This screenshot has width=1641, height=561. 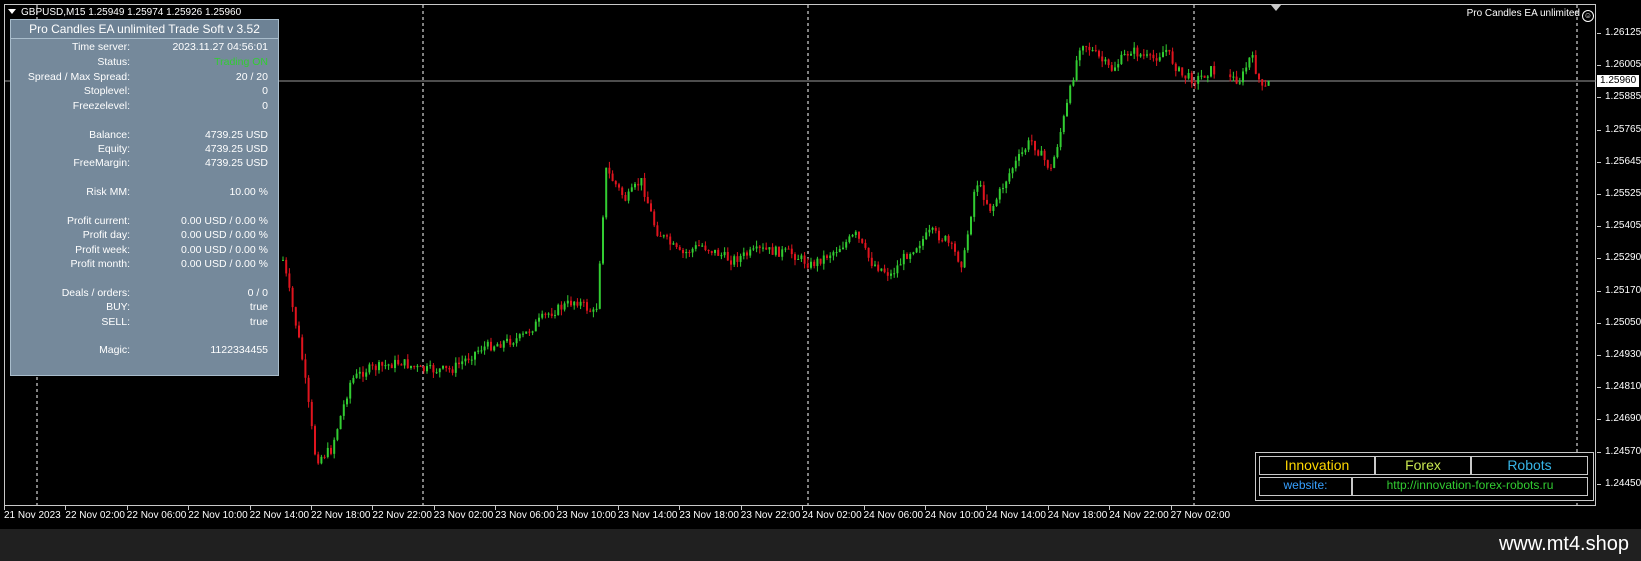 I want to click on dropdown-triangle-icon, so click(x=12, y=11).